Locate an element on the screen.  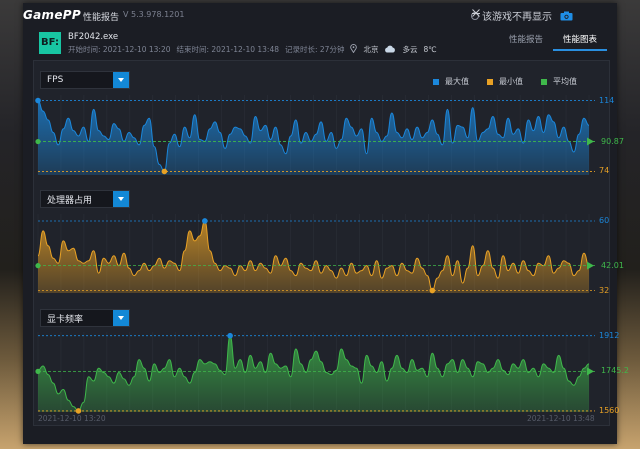
tab-performance-report: 性能报告 is located at coordinates (526, 42).